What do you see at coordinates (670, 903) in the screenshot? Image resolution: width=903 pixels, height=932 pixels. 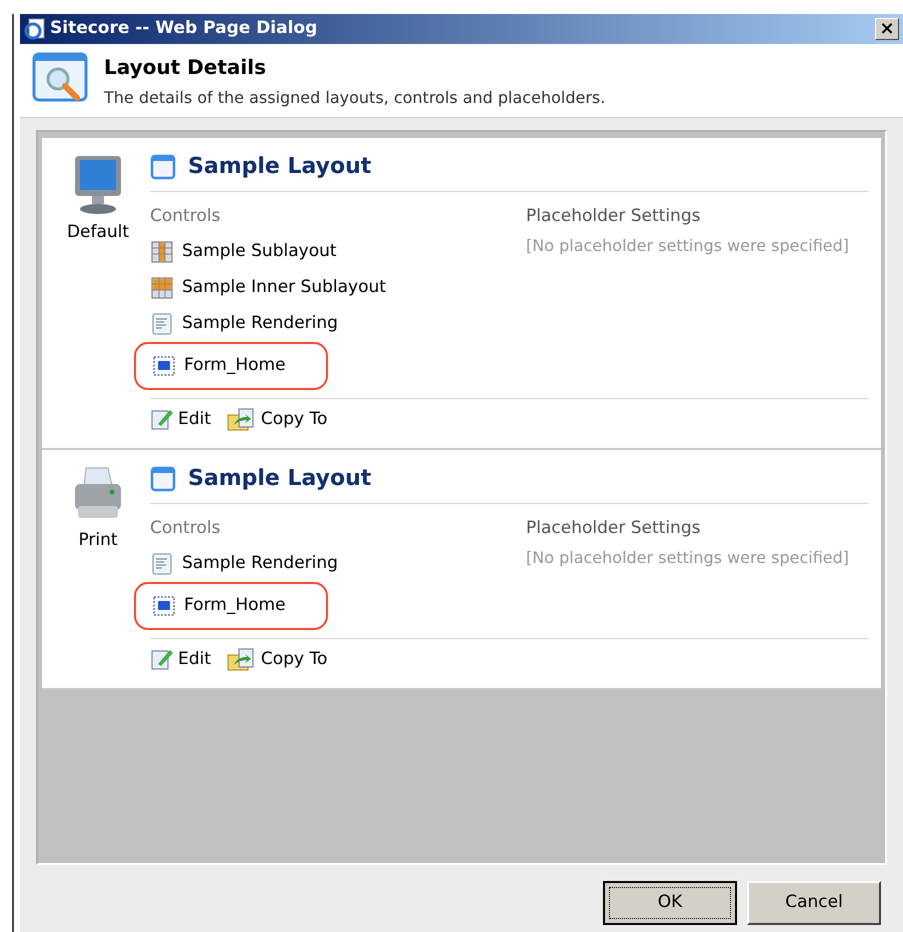 I see `dialog-button: OK` at bounding box center [670, 903].